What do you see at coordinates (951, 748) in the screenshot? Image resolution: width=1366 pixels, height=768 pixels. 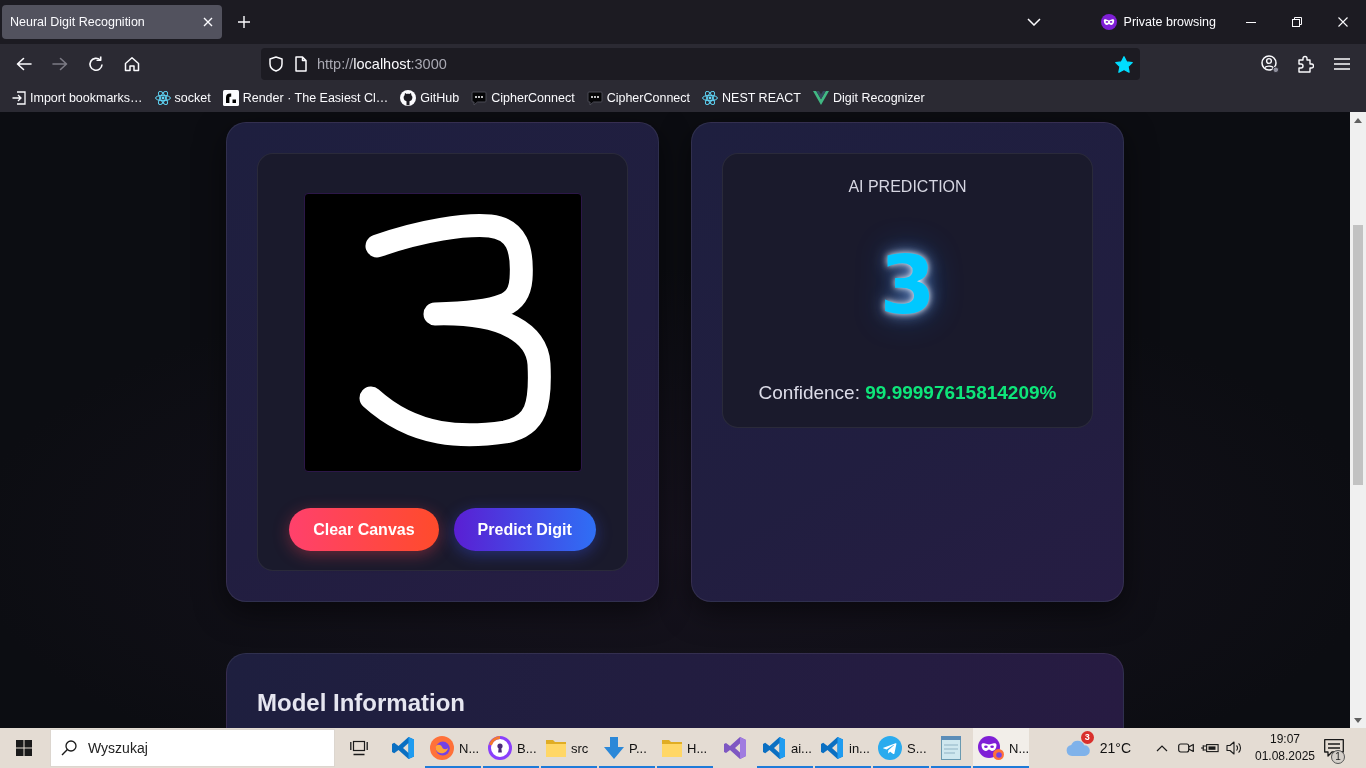 I see `notepad-icon` at bounding box center [951, 748].